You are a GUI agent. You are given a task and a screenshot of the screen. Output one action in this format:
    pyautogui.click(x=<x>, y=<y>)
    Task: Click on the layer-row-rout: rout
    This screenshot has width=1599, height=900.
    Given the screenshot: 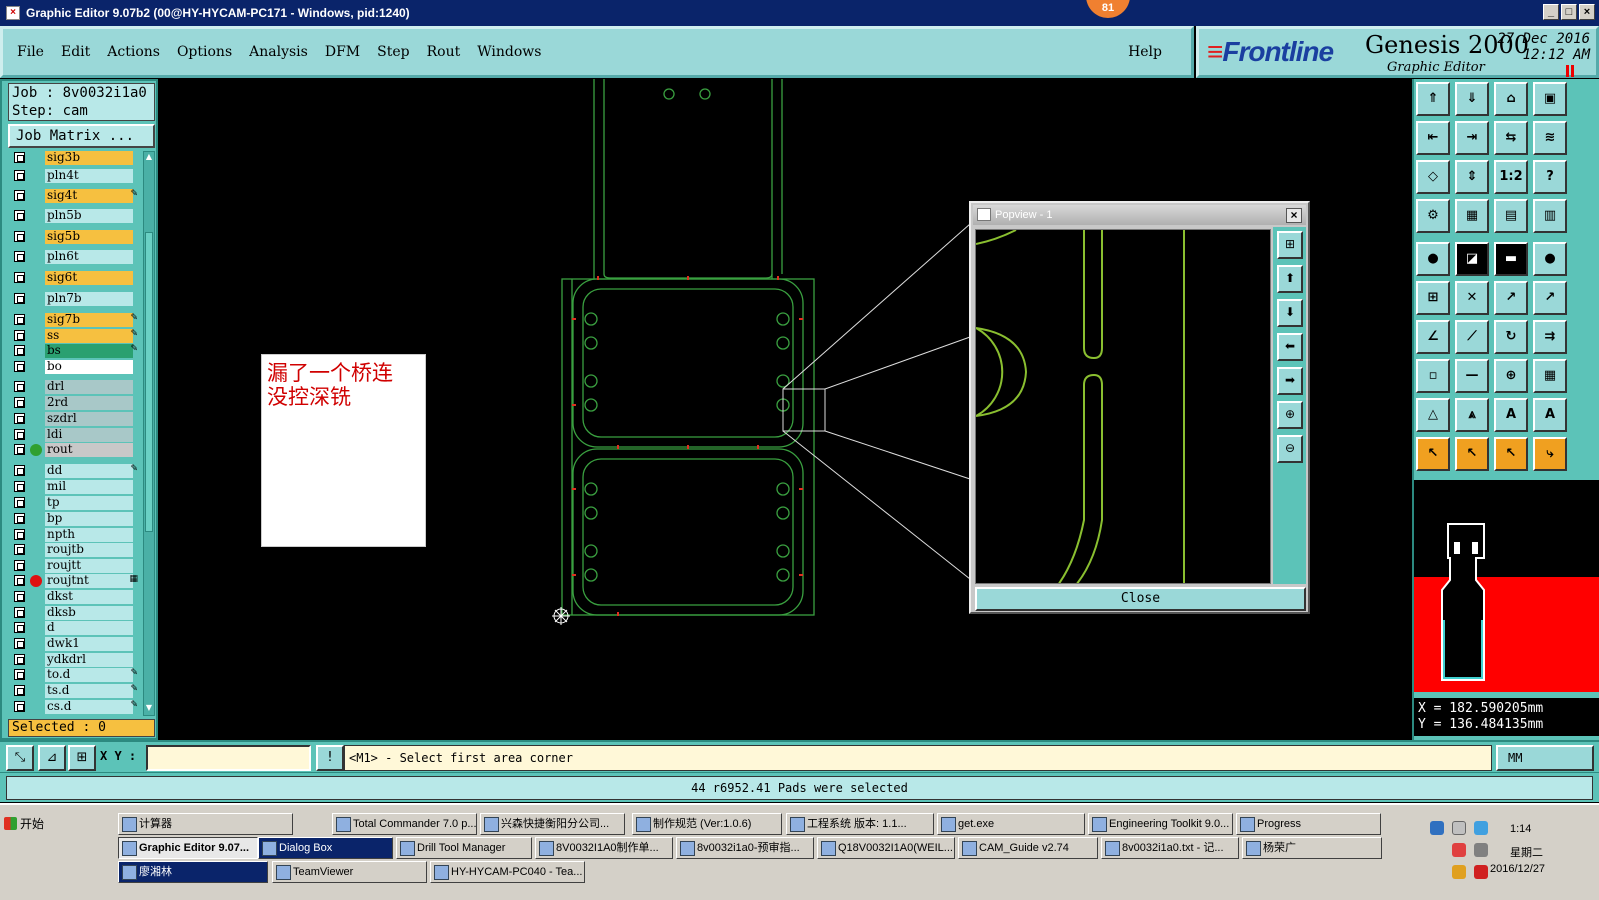 What is the action you would take?
    pyautogui.click(x=74, y=450)
    